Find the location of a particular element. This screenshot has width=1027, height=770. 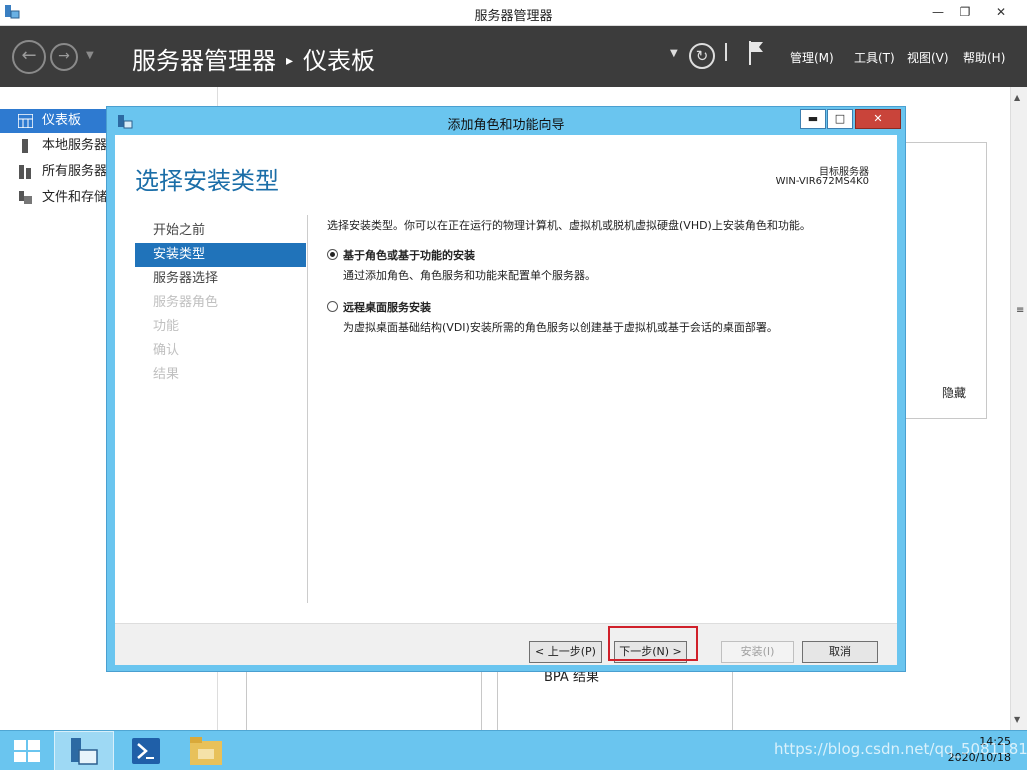

option-title: 远程桌面服务安装 is located at coordinates (615, 307).